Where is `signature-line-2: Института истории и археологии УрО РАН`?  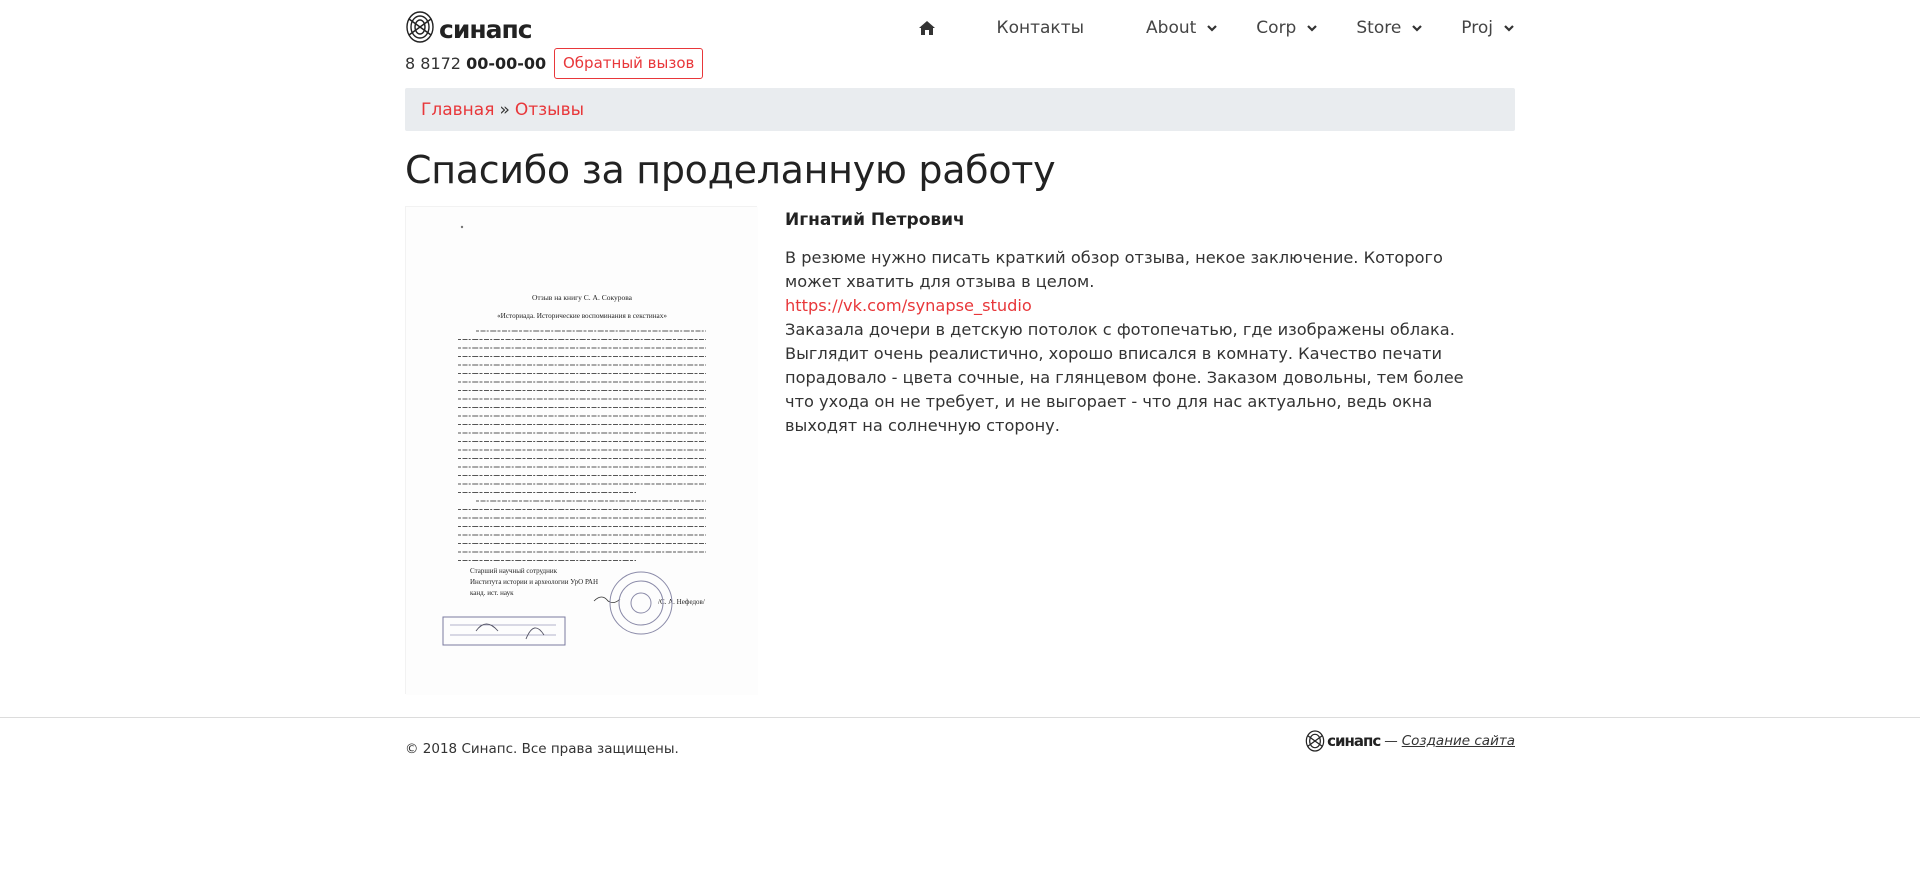
signature-line-2: Института истории и археологии УрО РАН is located at coordinates (534, 582).